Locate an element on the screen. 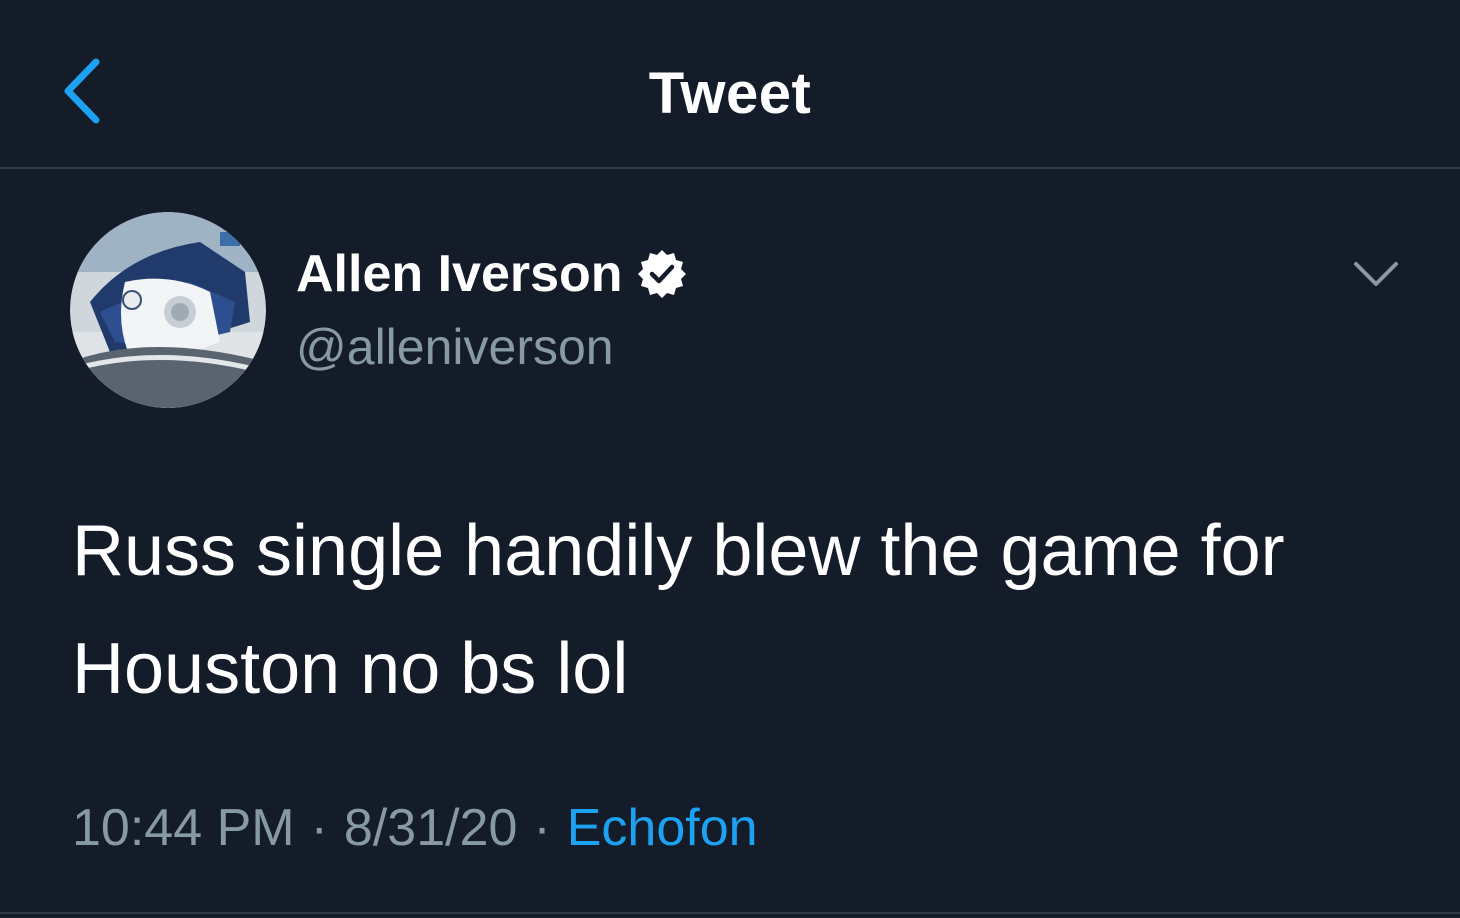 The height and width of the screenshot is (918, 1460). verified-badge-icon is located at coordinates (662, 274).